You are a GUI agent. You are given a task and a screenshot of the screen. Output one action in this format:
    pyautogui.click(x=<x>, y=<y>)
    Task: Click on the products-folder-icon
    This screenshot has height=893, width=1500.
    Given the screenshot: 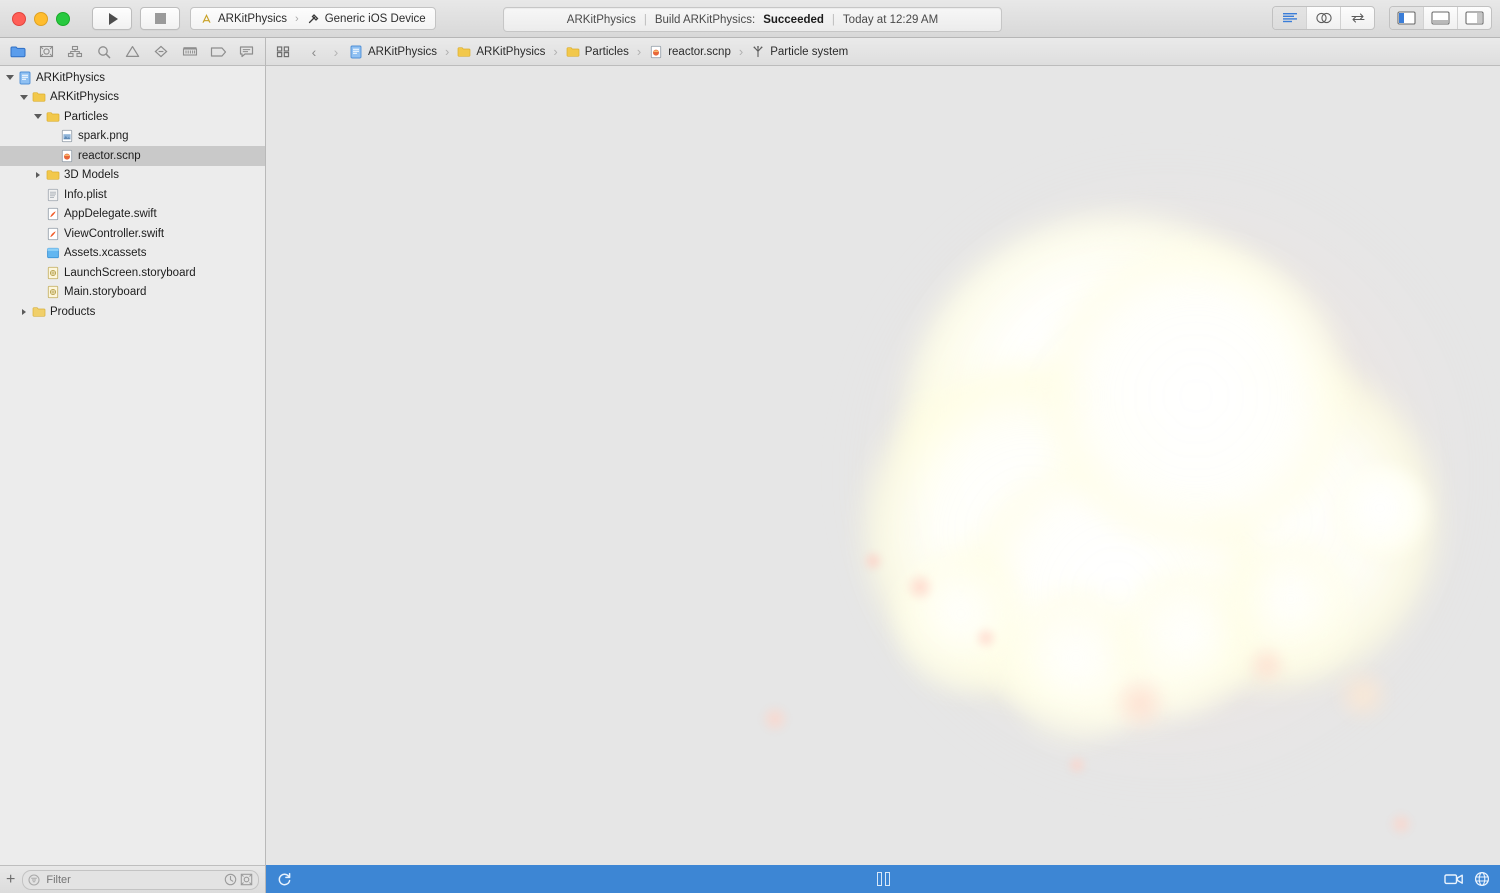 What is the action you would take?
    pyautogui.click(x=39, y=312)
    